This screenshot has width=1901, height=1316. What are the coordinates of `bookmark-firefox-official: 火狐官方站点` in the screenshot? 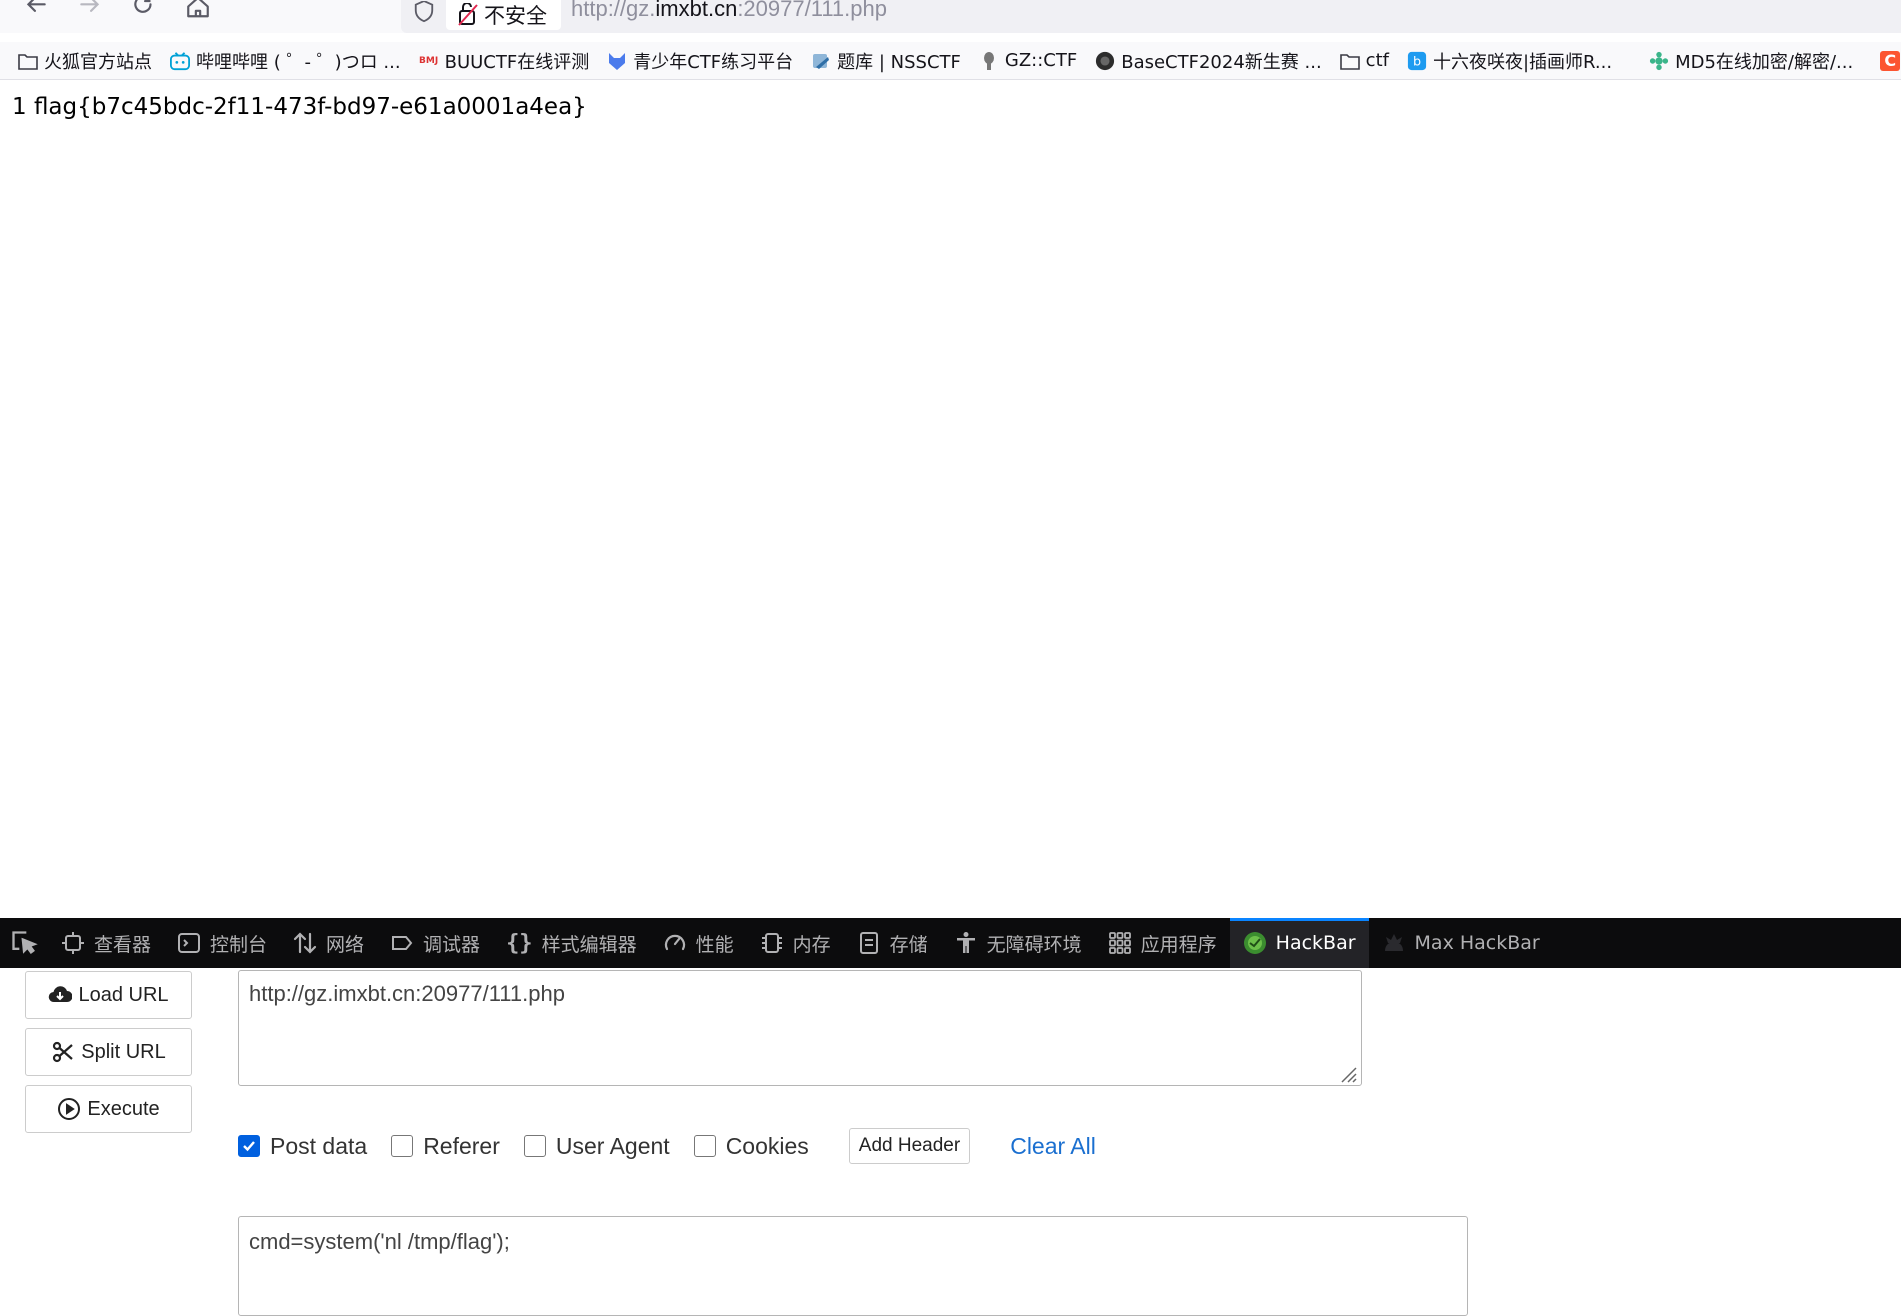 It's located at (80, 61).